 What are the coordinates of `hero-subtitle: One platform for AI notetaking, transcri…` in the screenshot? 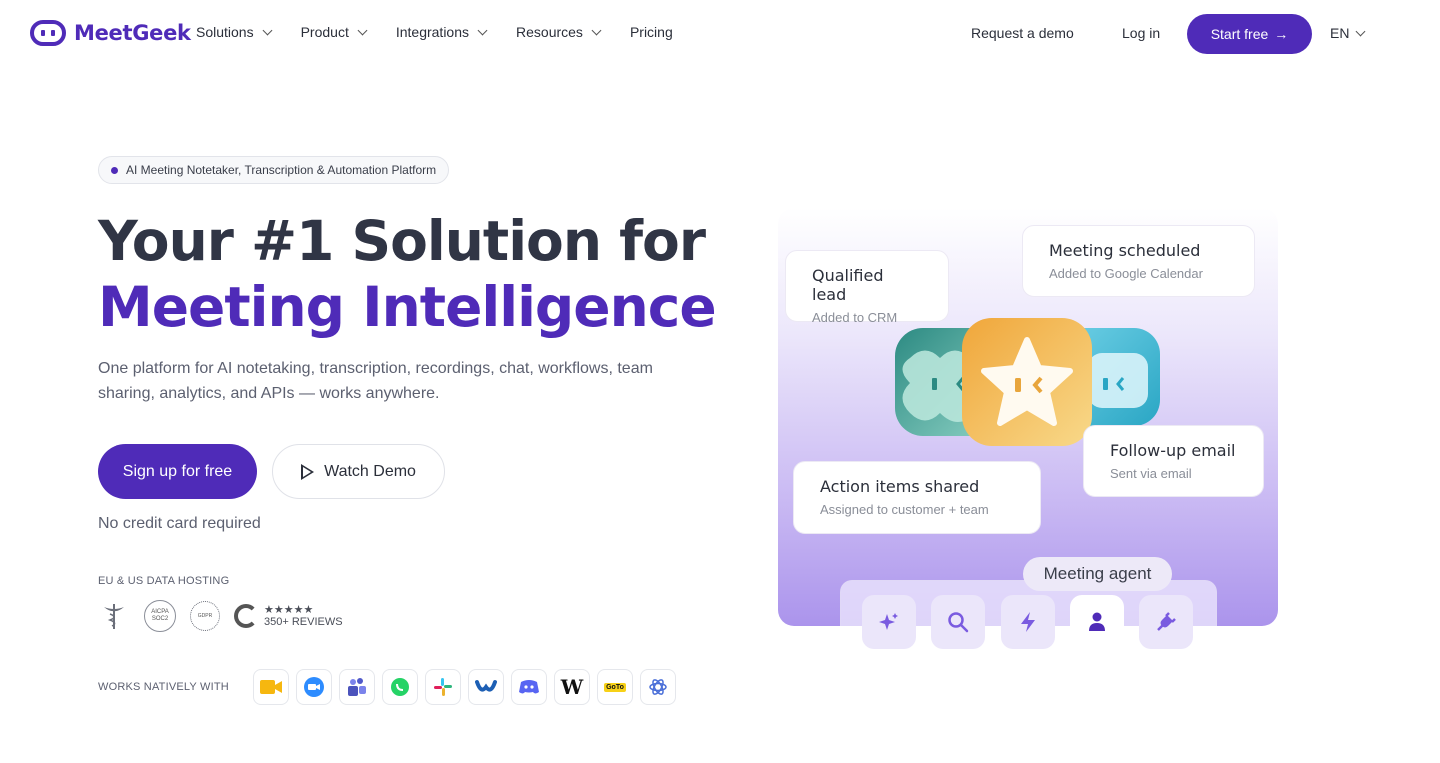 It's located at (375, 381).